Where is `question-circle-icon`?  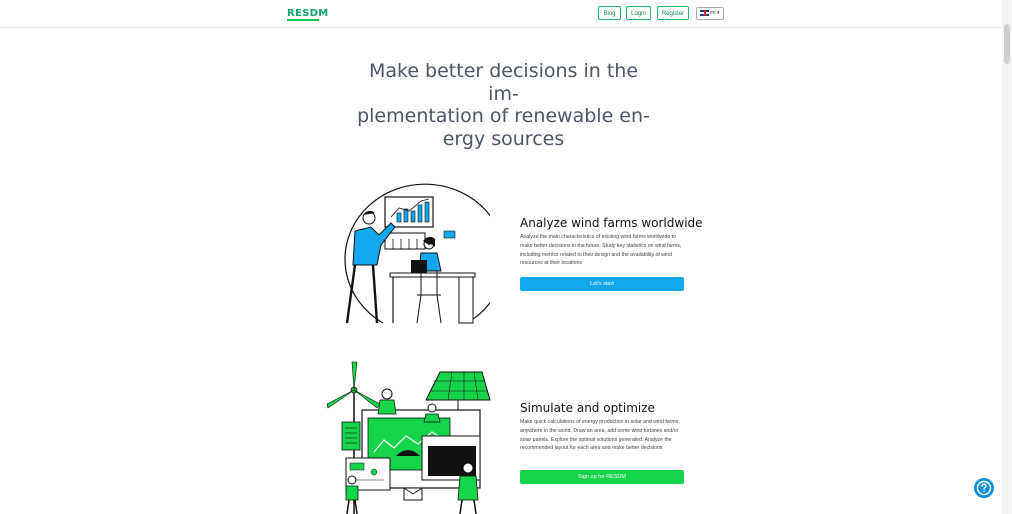
question-circle-icon is located at coordinates (984, 488).